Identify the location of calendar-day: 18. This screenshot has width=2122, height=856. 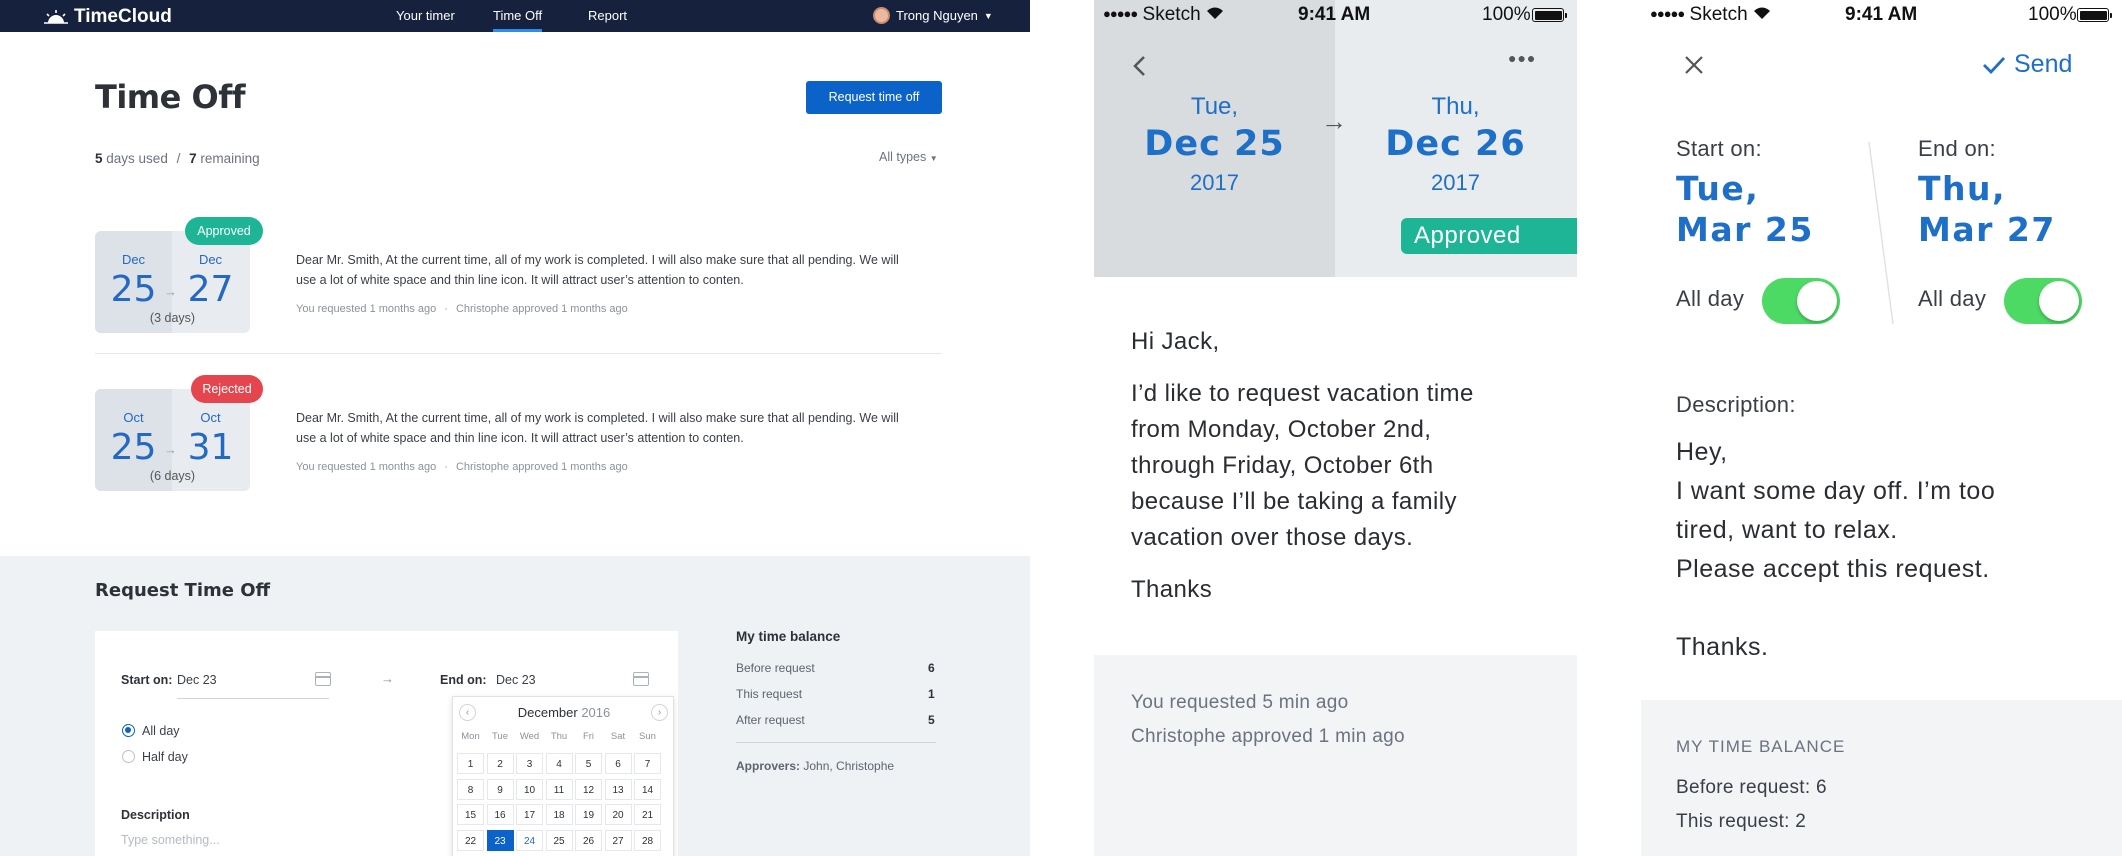
(559, 814).